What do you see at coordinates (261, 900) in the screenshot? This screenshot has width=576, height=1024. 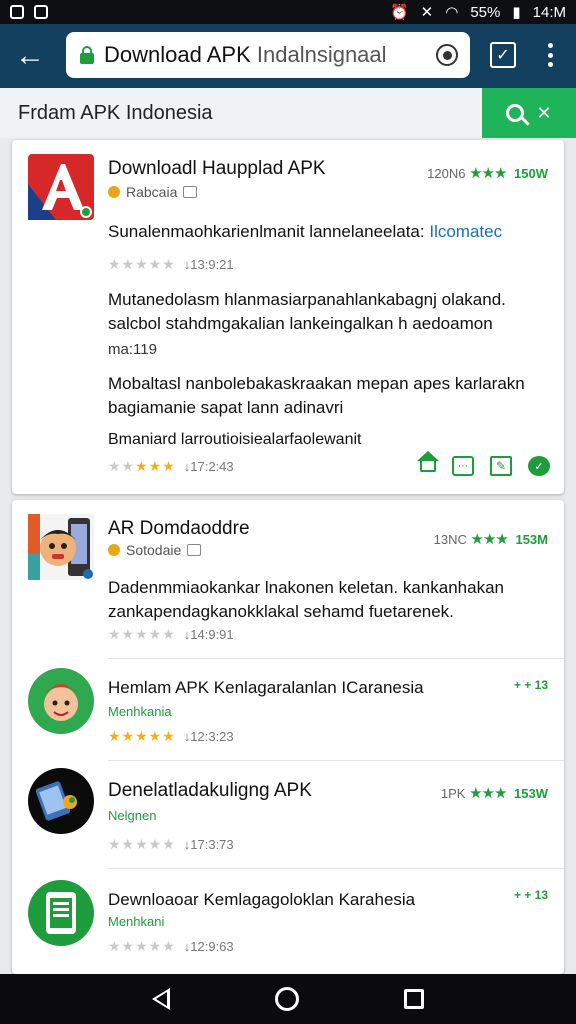 I see `app-title: Dewnloaoar Kemlagagoloklan Karahesia` at bounding box center [261, 900].